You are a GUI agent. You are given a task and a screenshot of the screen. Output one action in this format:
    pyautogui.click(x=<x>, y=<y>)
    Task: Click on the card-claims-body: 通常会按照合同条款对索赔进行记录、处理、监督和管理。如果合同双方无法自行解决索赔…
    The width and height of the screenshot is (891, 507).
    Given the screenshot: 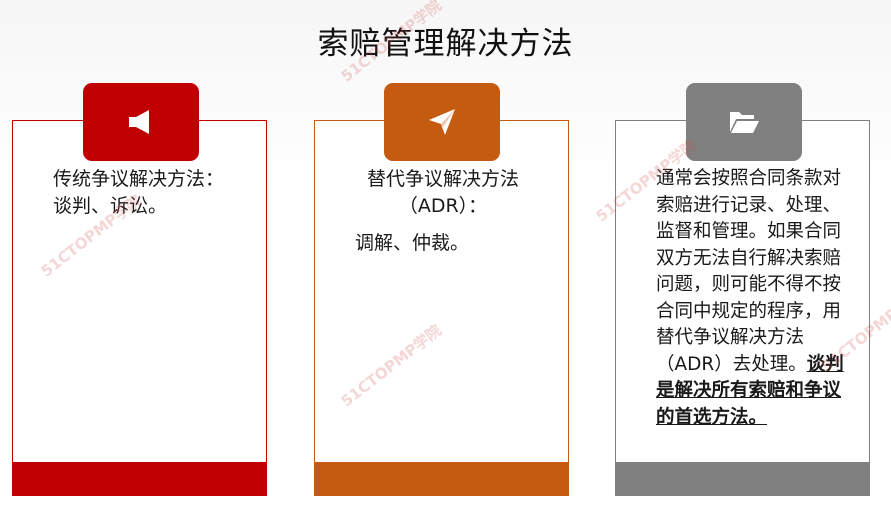 What is the action you would take?
    pyautogui.click(x=749, y=271)
    